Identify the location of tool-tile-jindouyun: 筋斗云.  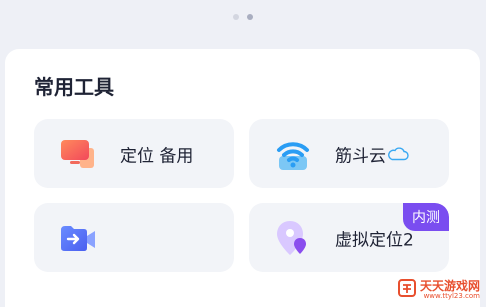
(349, 153).